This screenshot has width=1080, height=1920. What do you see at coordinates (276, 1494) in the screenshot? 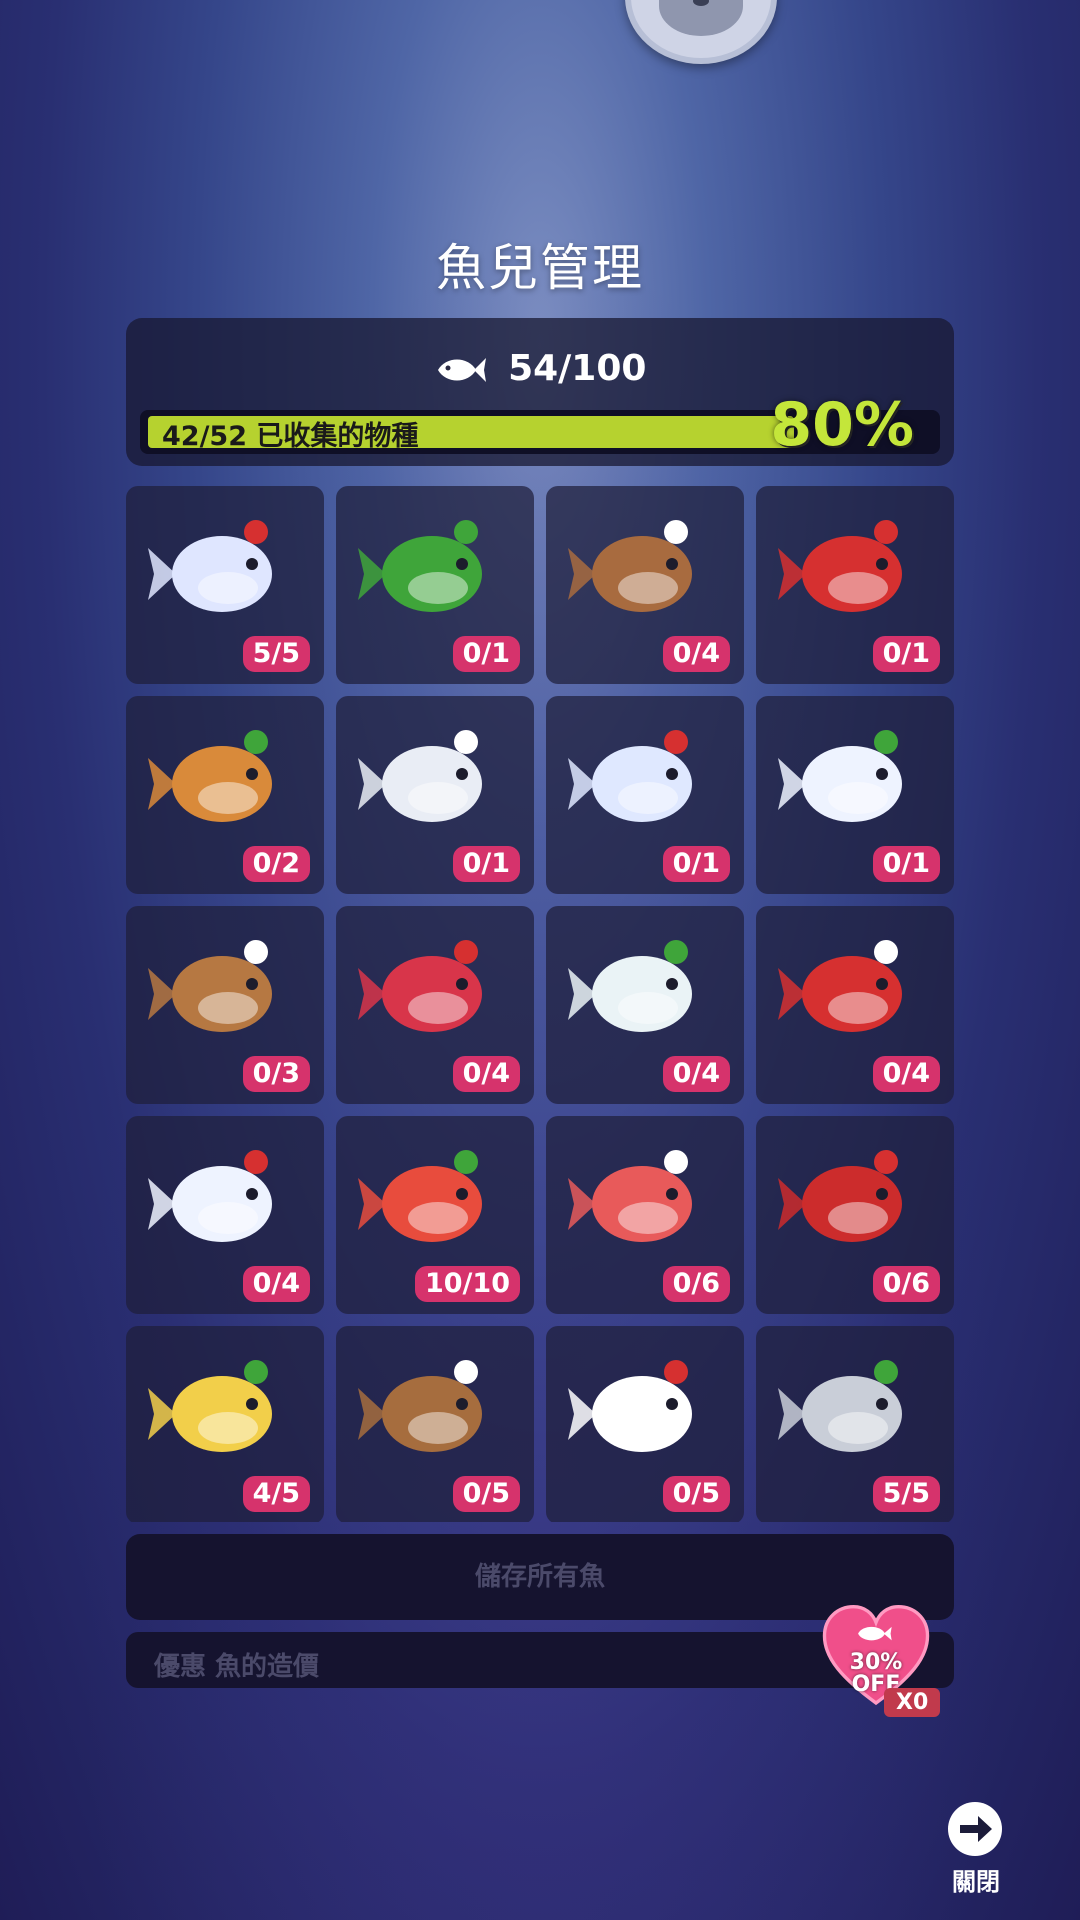
I see `fish-count-badge: 4/5` at bounding box center [276, 1494].